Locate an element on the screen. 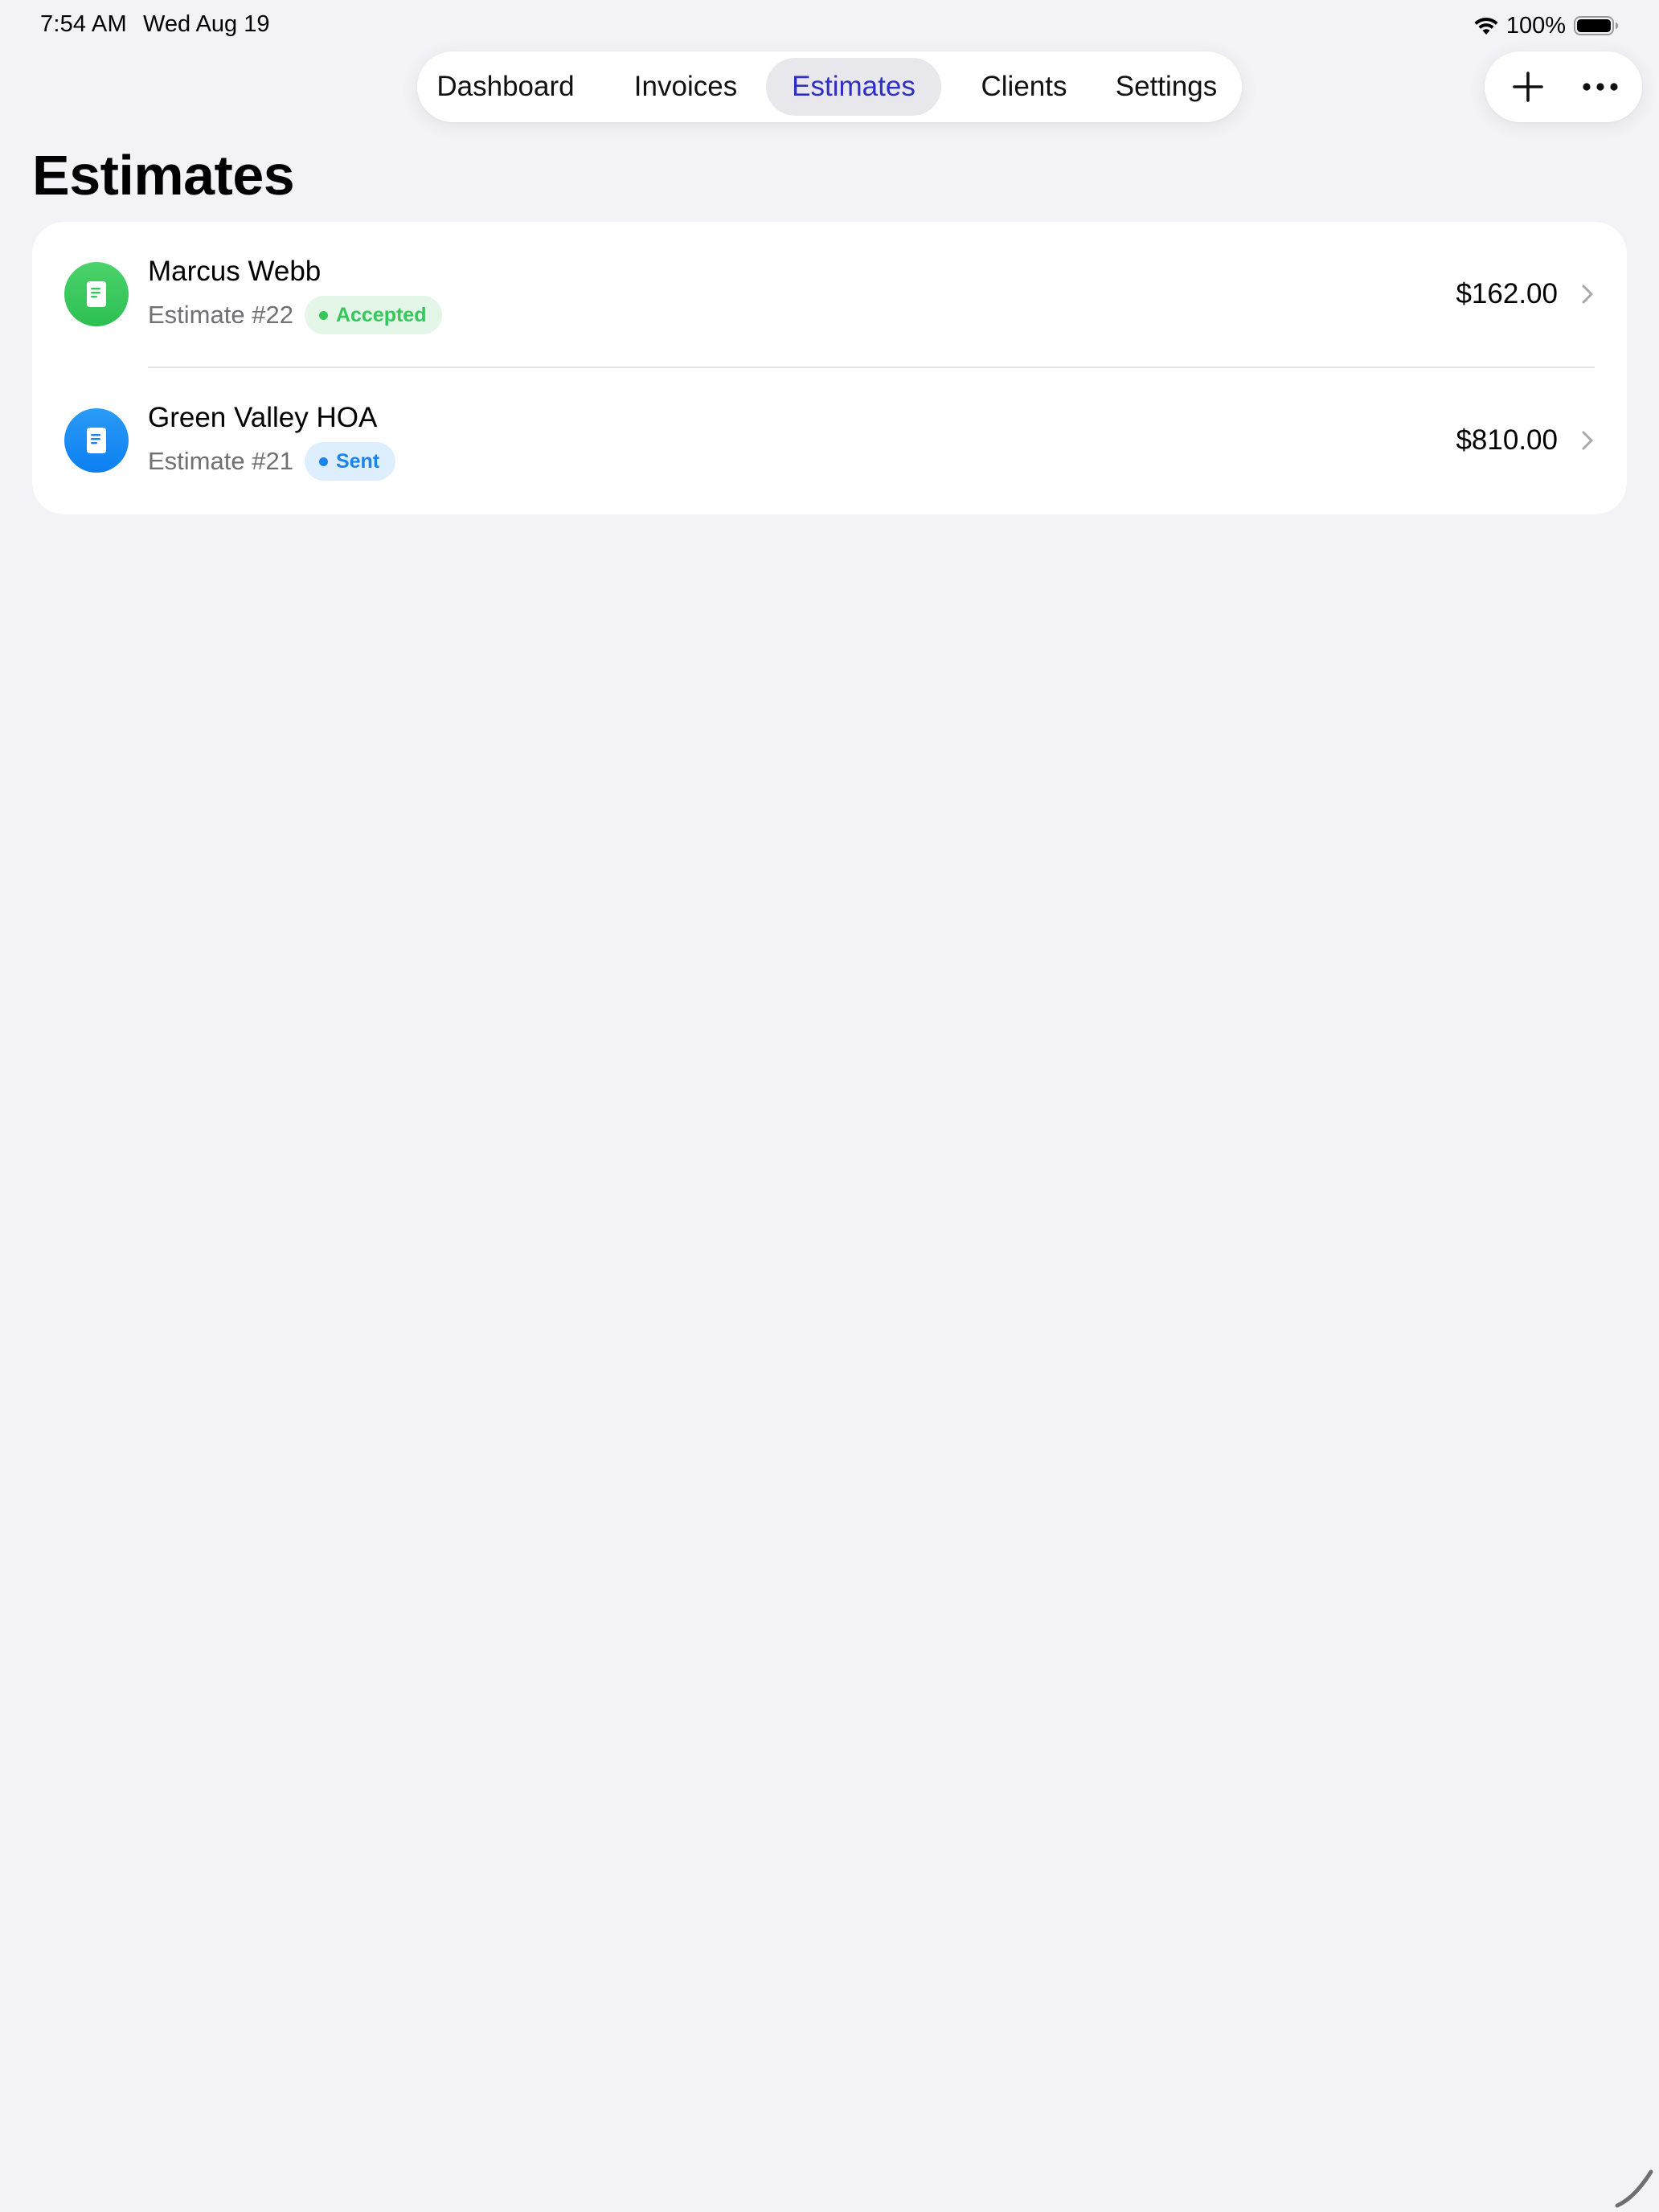 The width and height of the screenshot is (1659, 2212). wifi-icon is located at coordinates (1486, 26).